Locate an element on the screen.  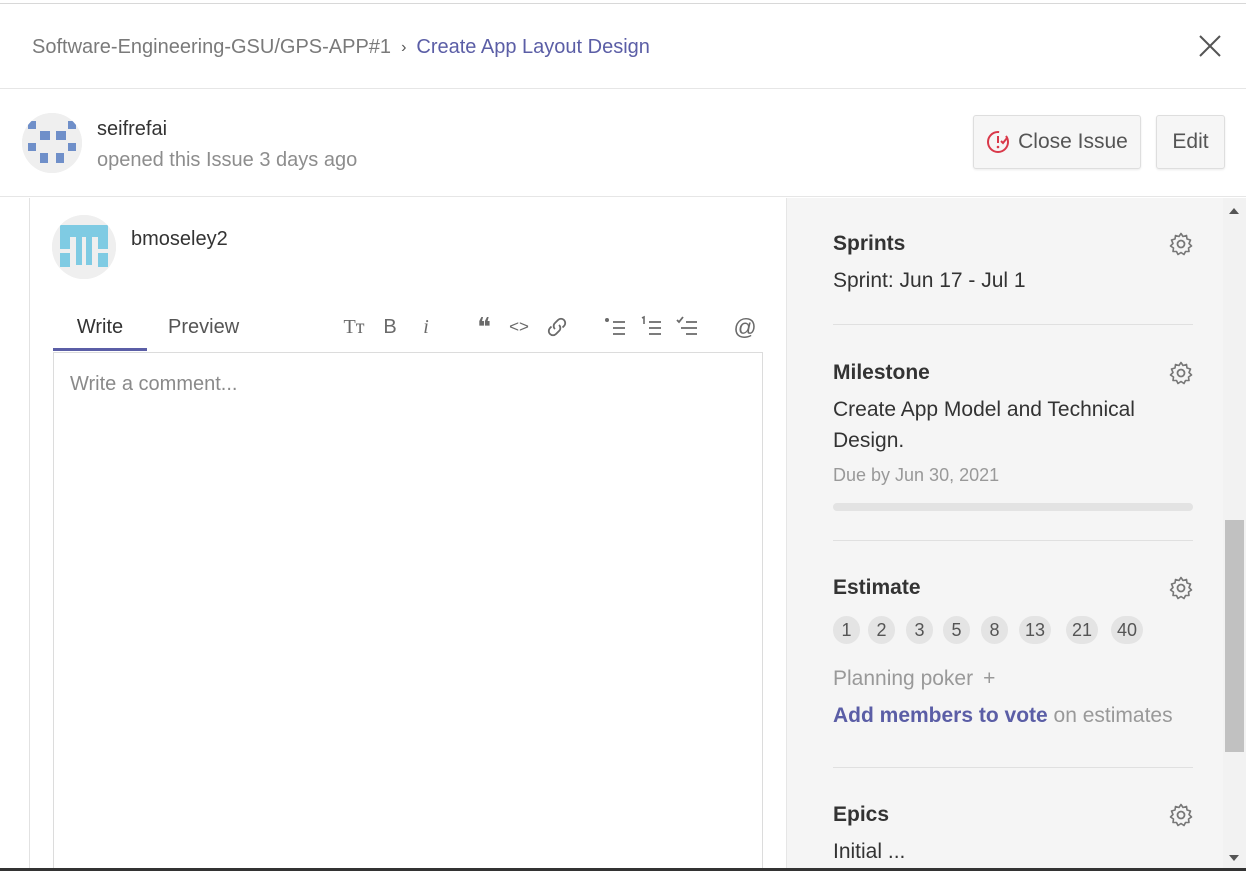
bold-icon: B is located at coordinates (390, 327).